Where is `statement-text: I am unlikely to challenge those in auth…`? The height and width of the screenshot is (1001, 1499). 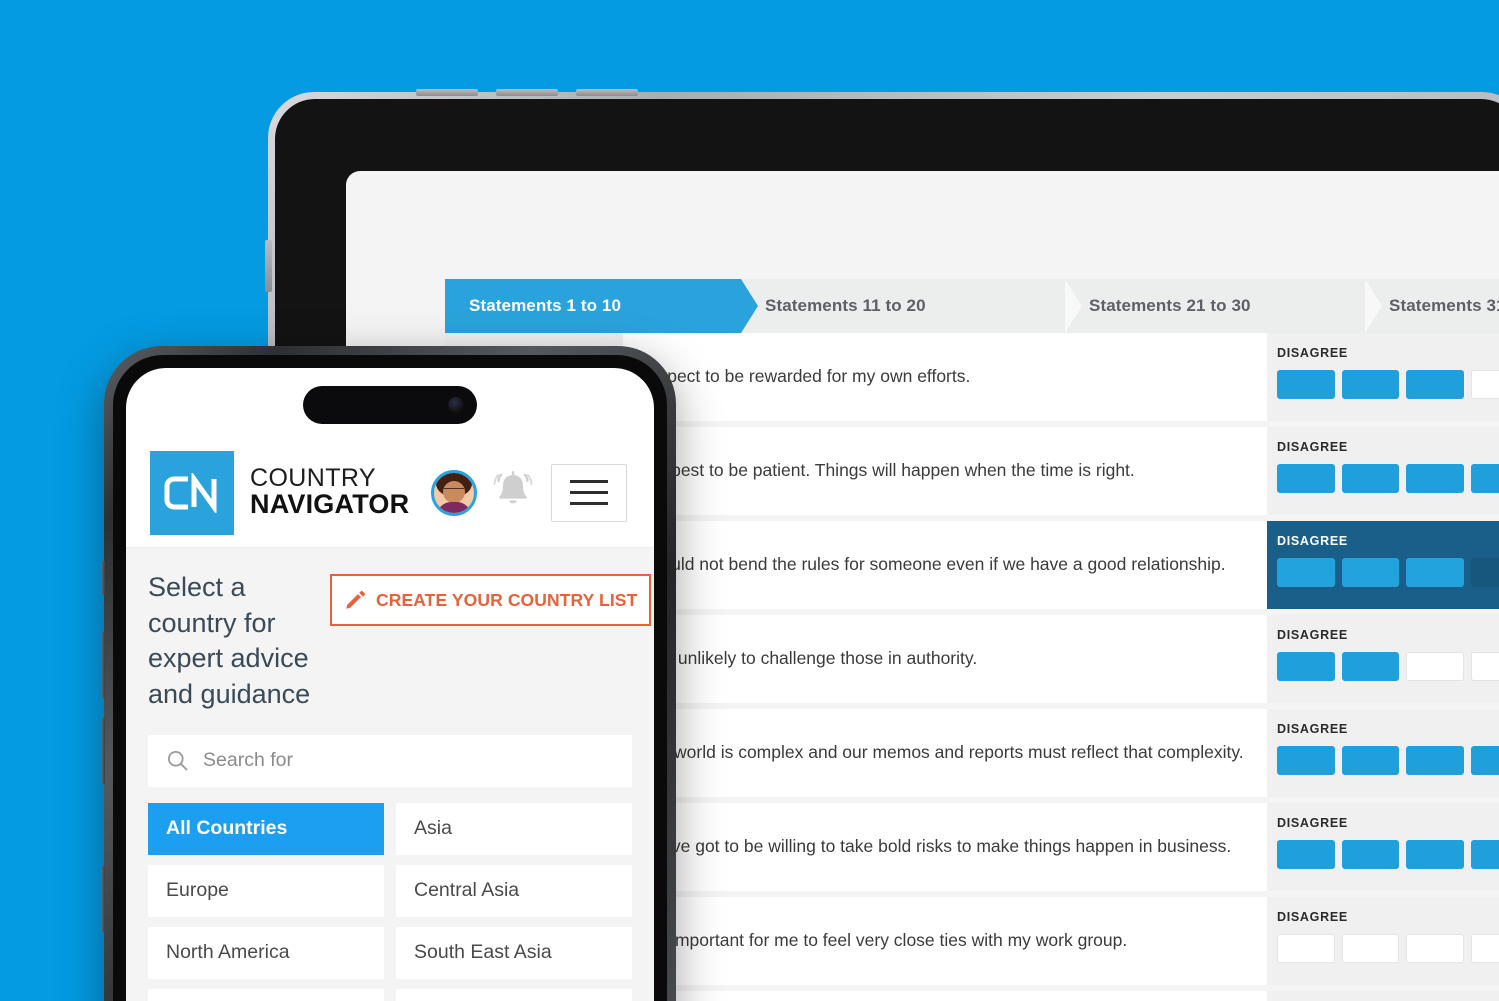
statement-text: I am unlikely to challenge those in auth… is located at coordinates (945, 659).